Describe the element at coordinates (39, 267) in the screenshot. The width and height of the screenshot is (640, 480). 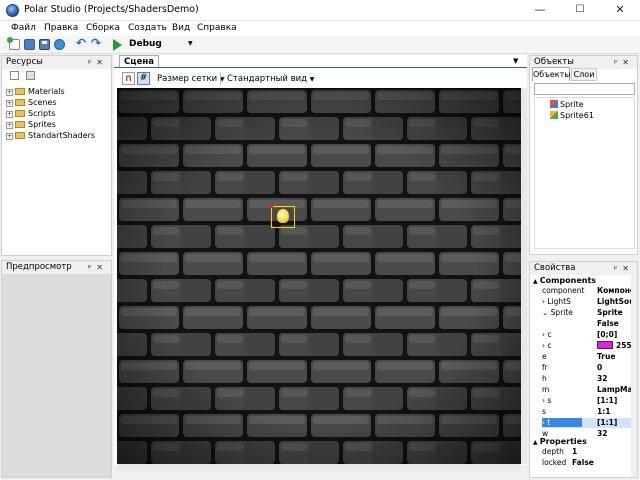
I see `preview-panel-title: Предпросмотр` at that location.